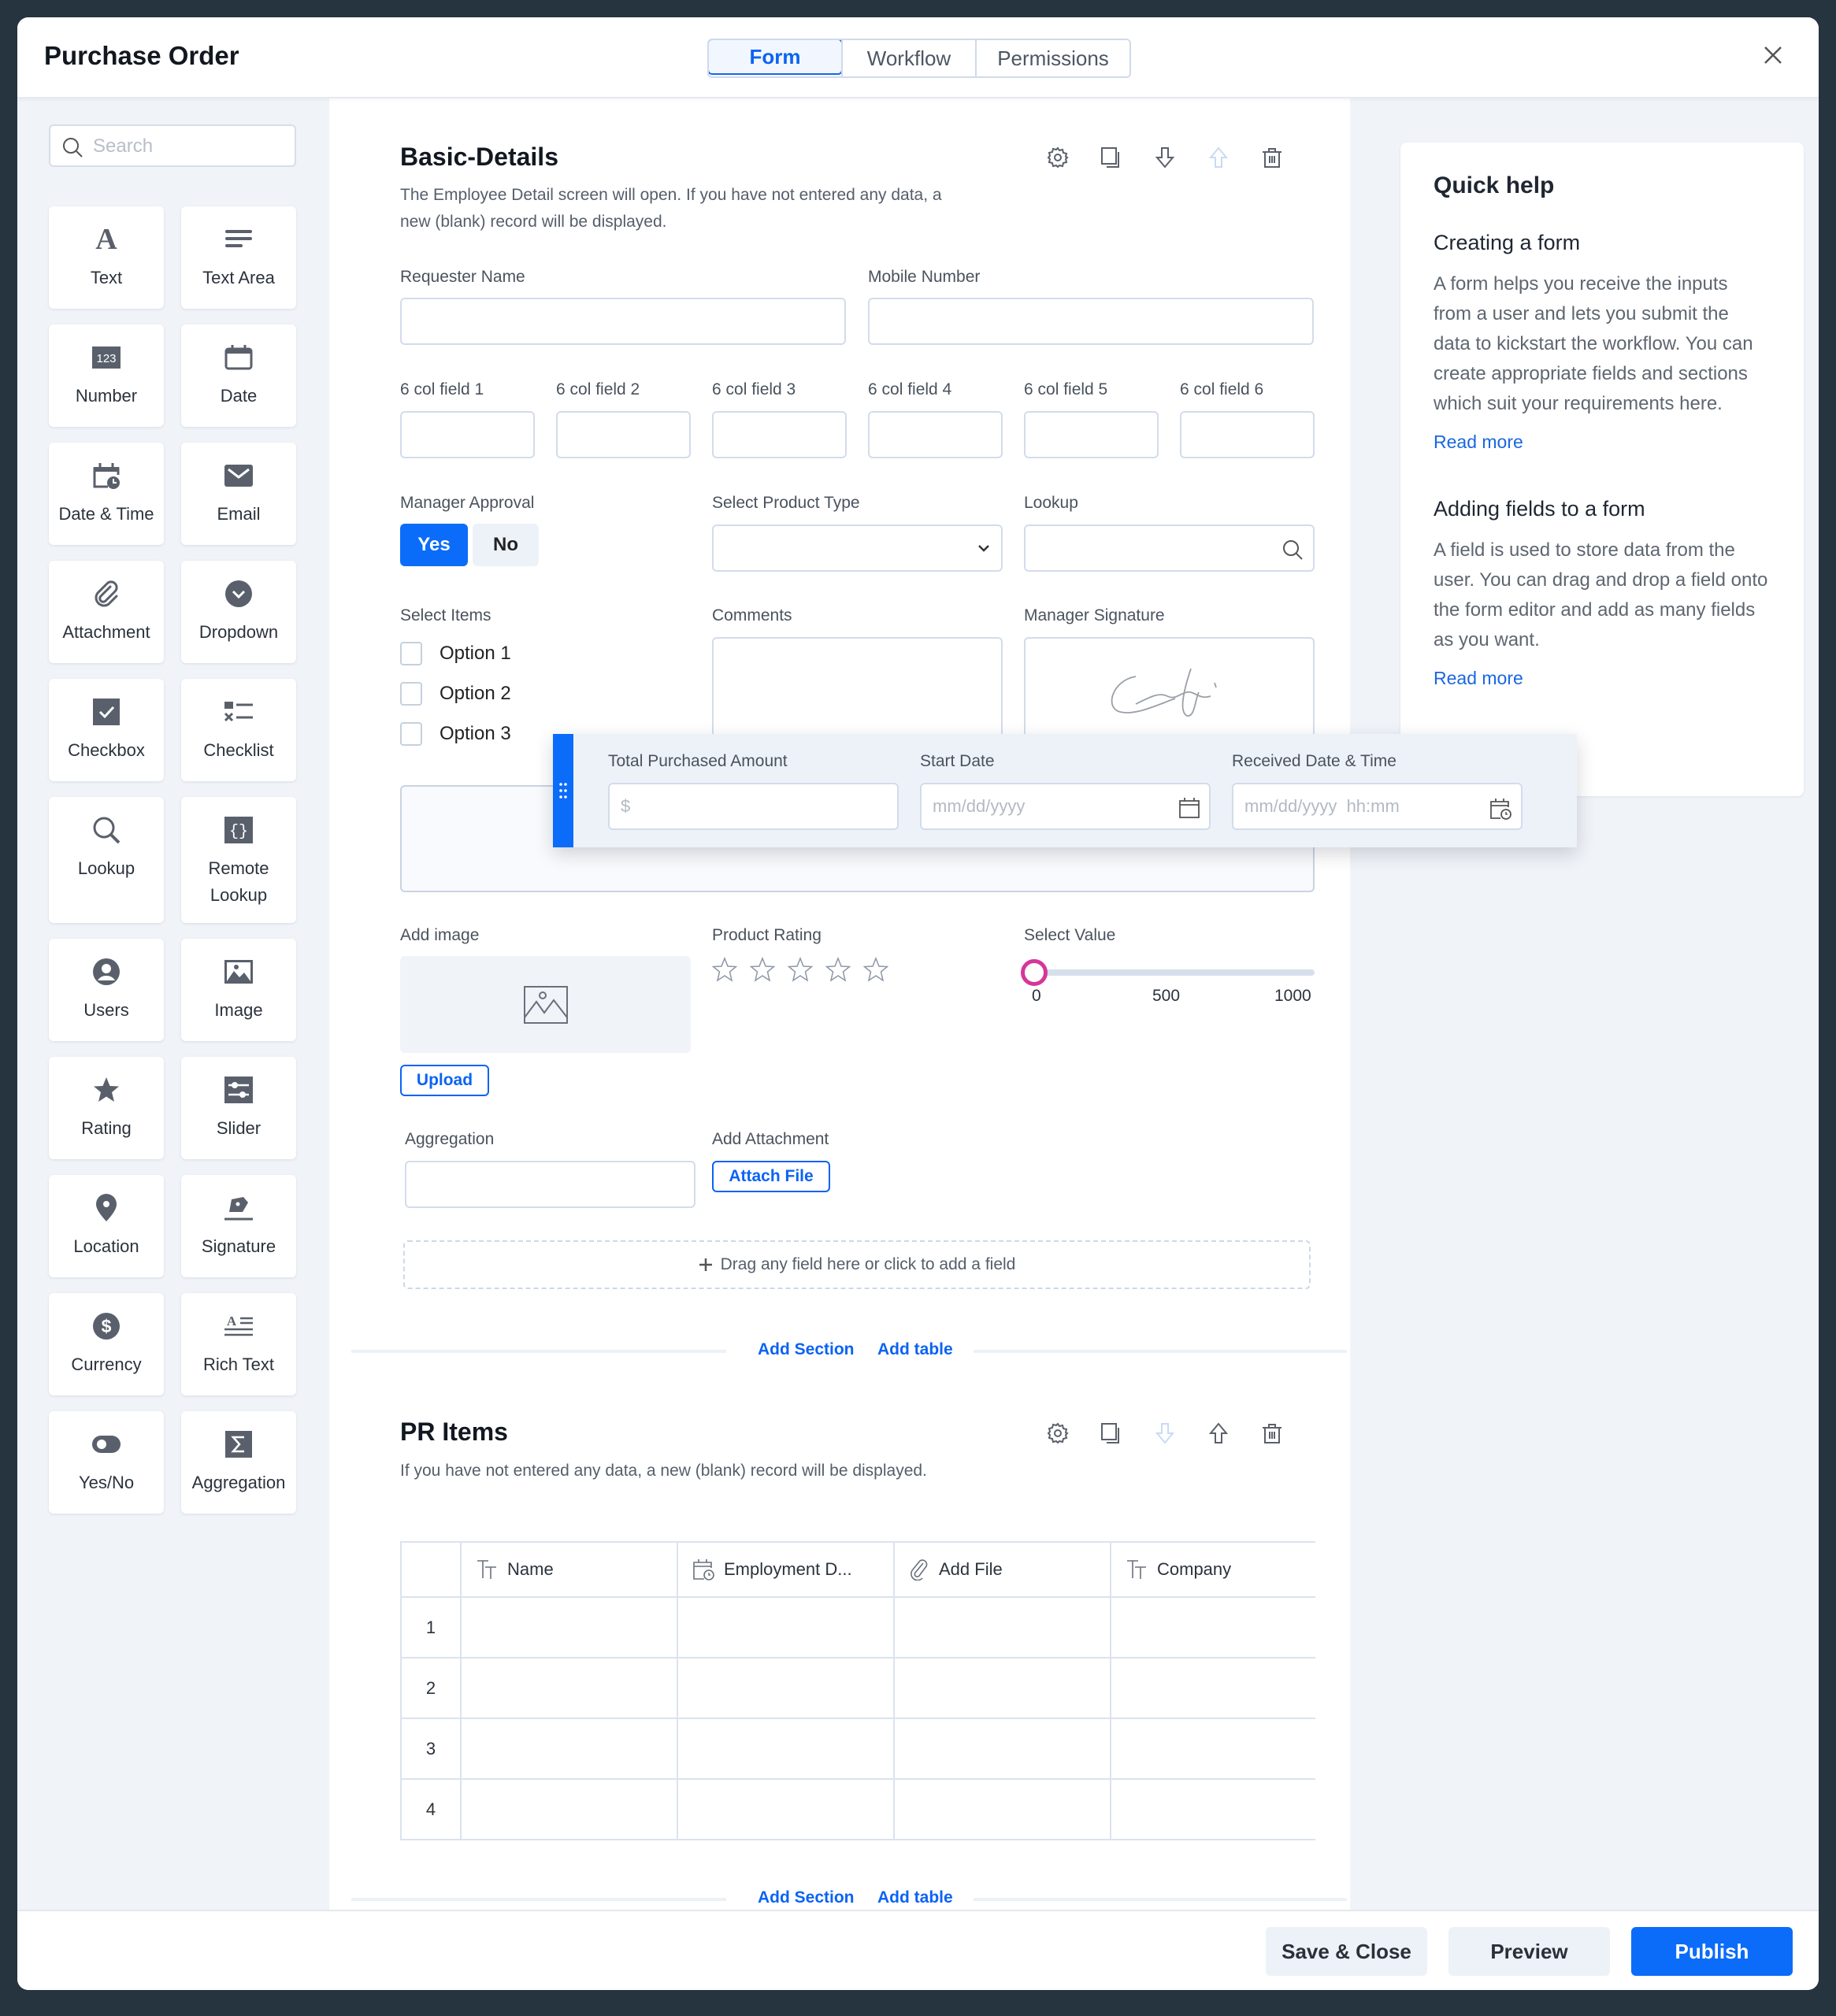 The image size is (1836, 2016). What do you see at coordinates (776, 57) in the screenshot?
I see `tab-form: Form` at bounding box center [776, 57].